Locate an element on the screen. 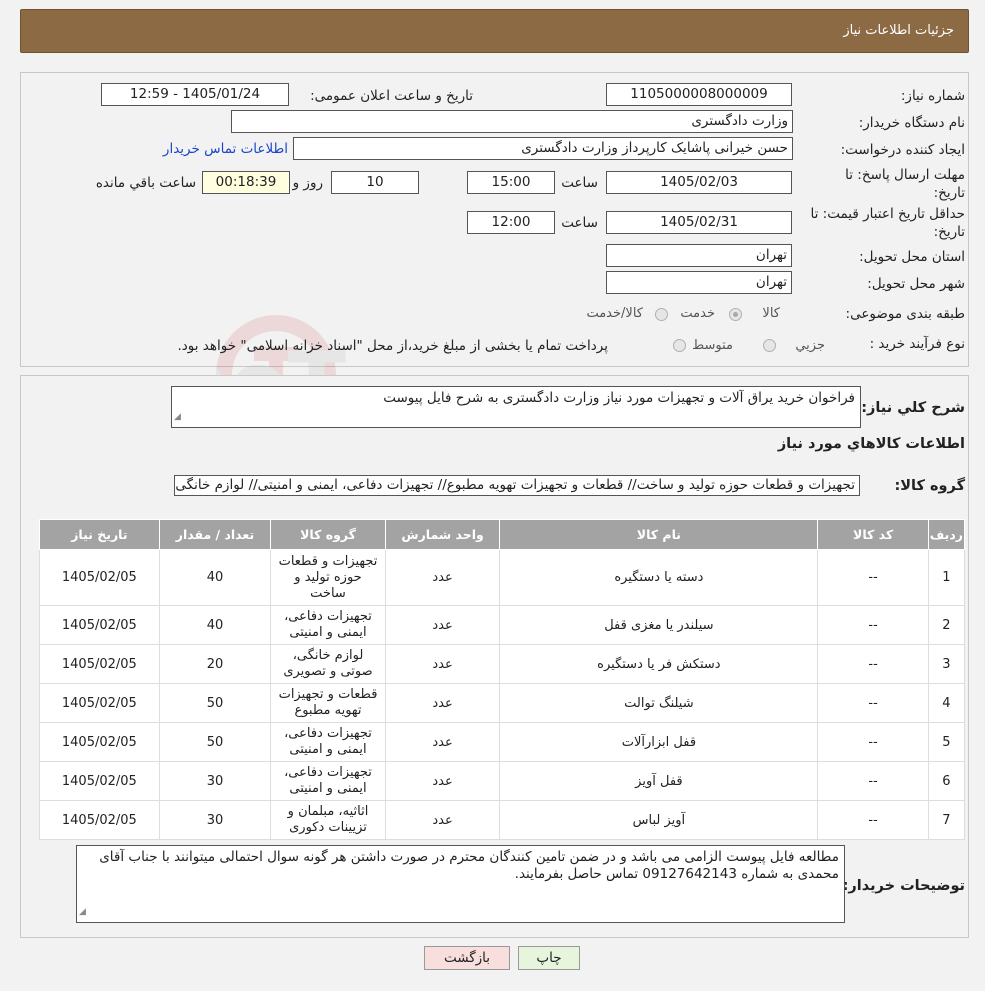  validity-date-field: 1405/02/31 is located at coordinates (699, 222).